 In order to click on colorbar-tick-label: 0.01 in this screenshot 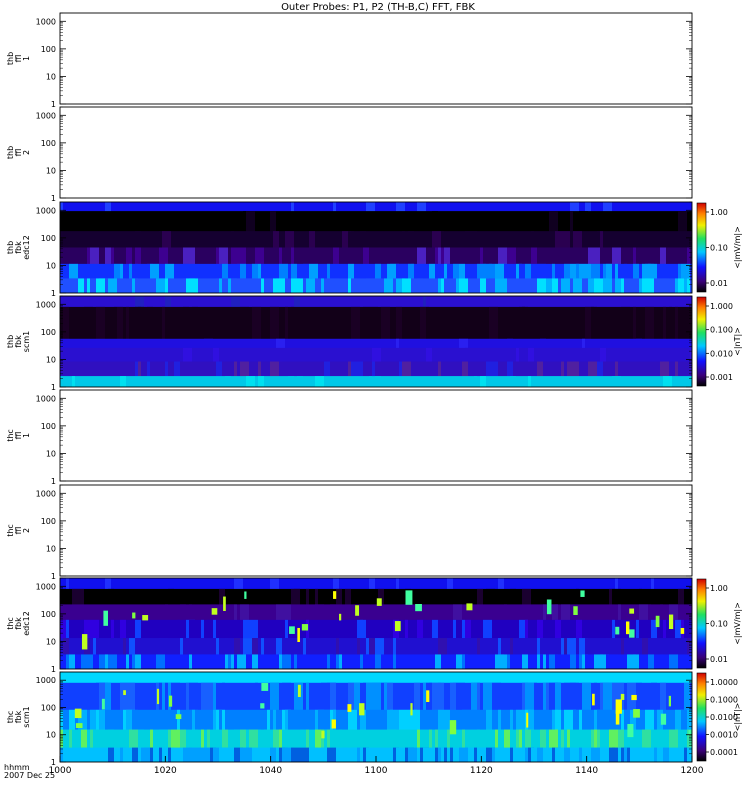, I will do `click(719, 283)`.